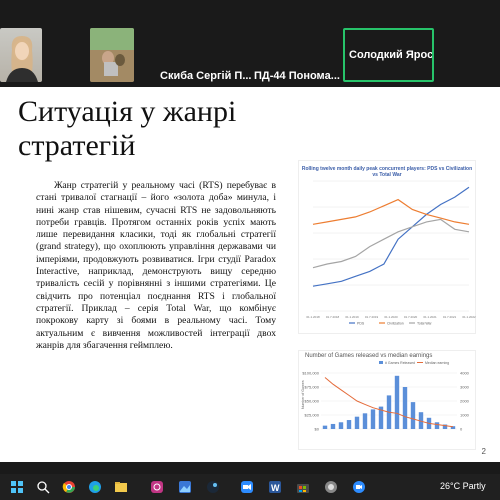 This screenshot has width=500, height=500. What do you see at coordinates (483, 451) in the screenshot?
I see `page-number: 2` at bounding box center [483, 451].